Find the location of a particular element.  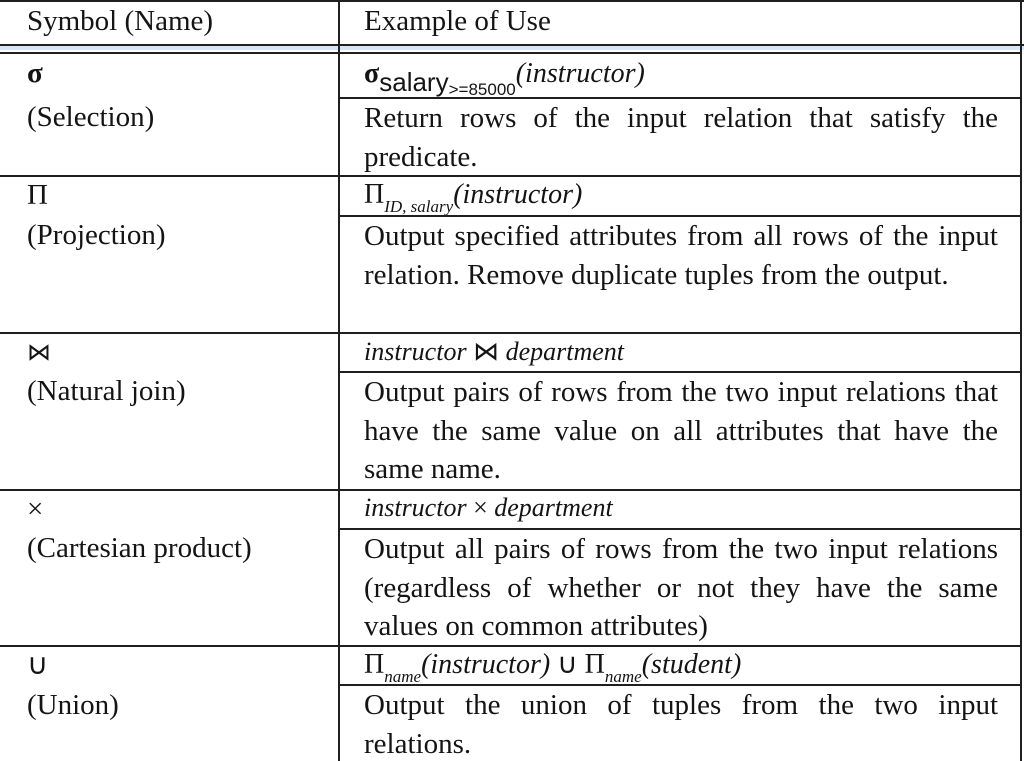

projection-symbol: Π is located at coordinates (37, 195).